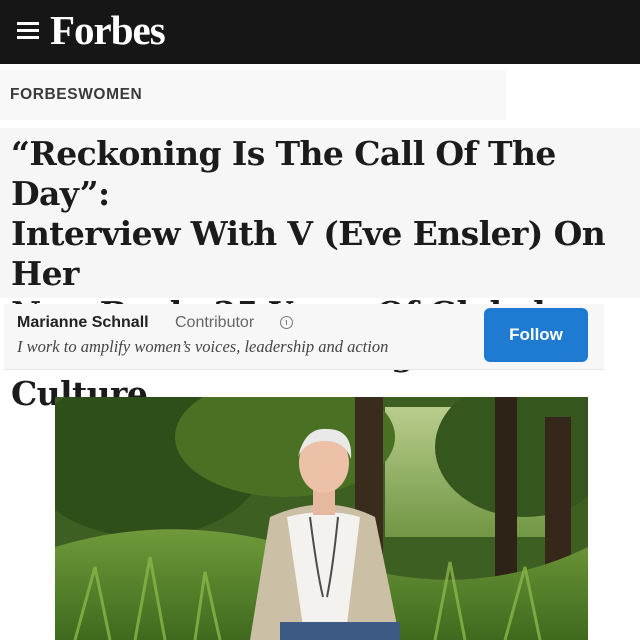 The image size is (640, 640). I want to click on info-circle-icon, so click(286, 322).